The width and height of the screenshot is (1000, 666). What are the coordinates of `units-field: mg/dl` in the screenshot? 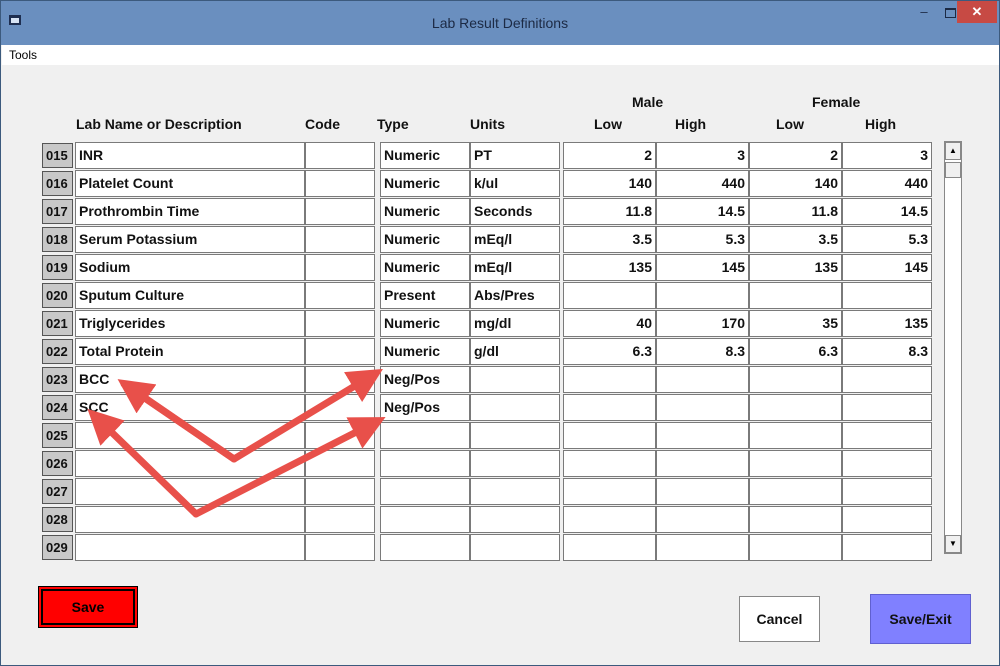 It's located at (515, 323).